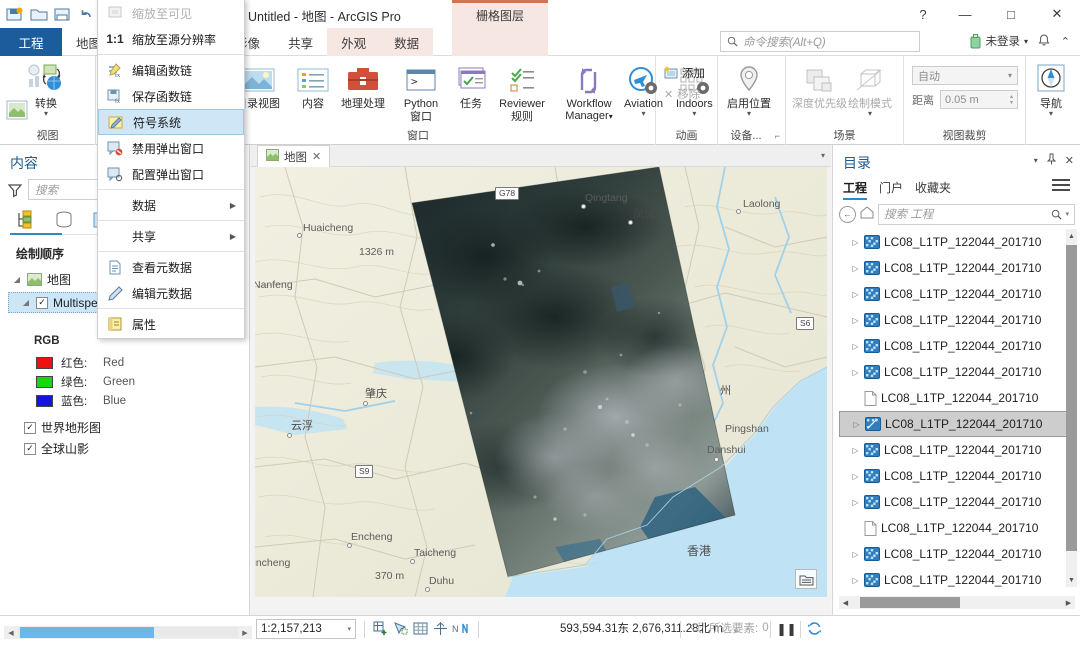  I want to click on enable-location-caret-icon: ▾, so click(749, 113).